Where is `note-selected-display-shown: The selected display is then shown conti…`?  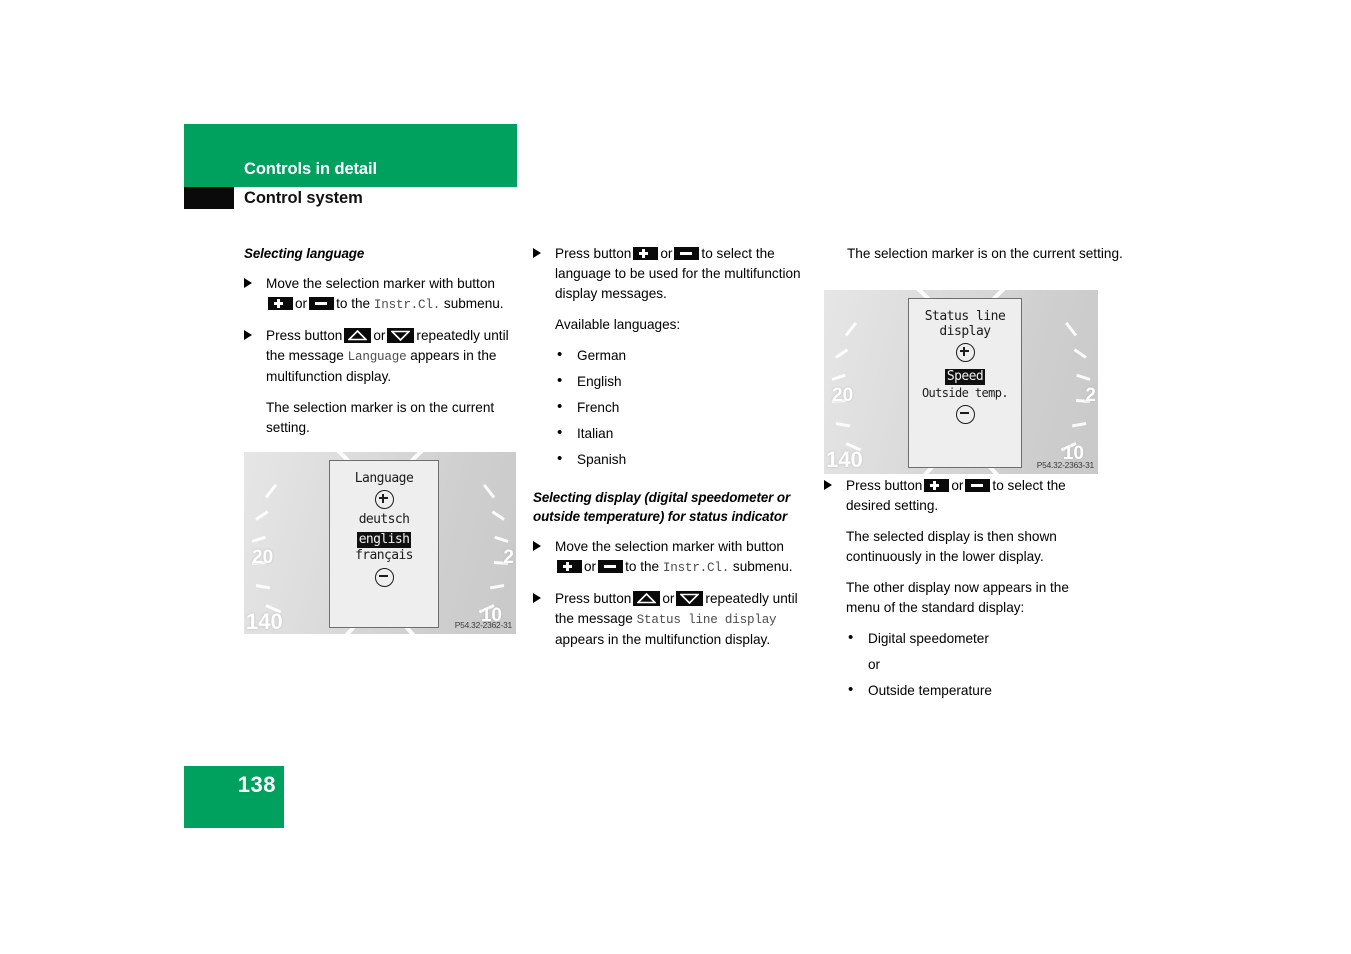 note-selected-display-shown: The selected display is then shown conti… is located at coordinates (951, 546).